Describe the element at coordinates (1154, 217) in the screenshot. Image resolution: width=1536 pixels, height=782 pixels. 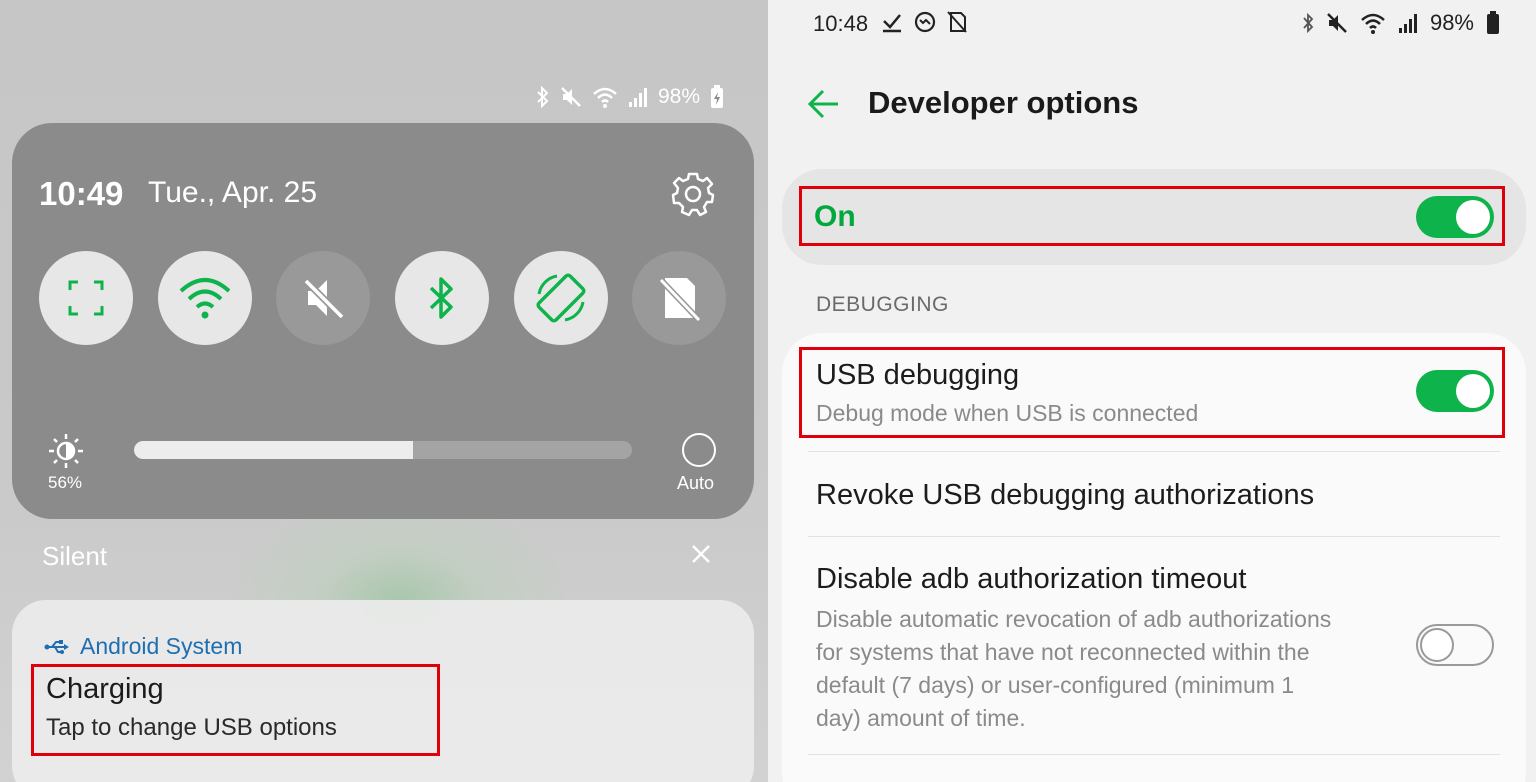
I see `developer-options-master-switch: On` at that location.